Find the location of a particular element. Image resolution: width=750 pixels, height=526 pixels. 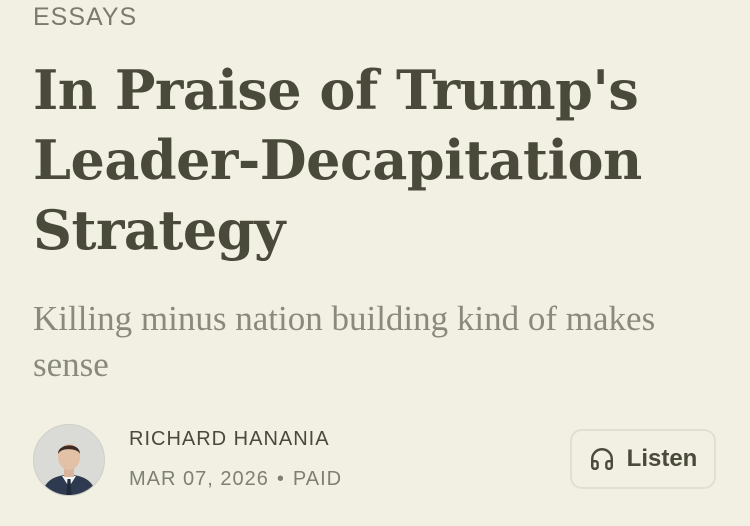

headphones-icon is located at coordinates (602, 459).